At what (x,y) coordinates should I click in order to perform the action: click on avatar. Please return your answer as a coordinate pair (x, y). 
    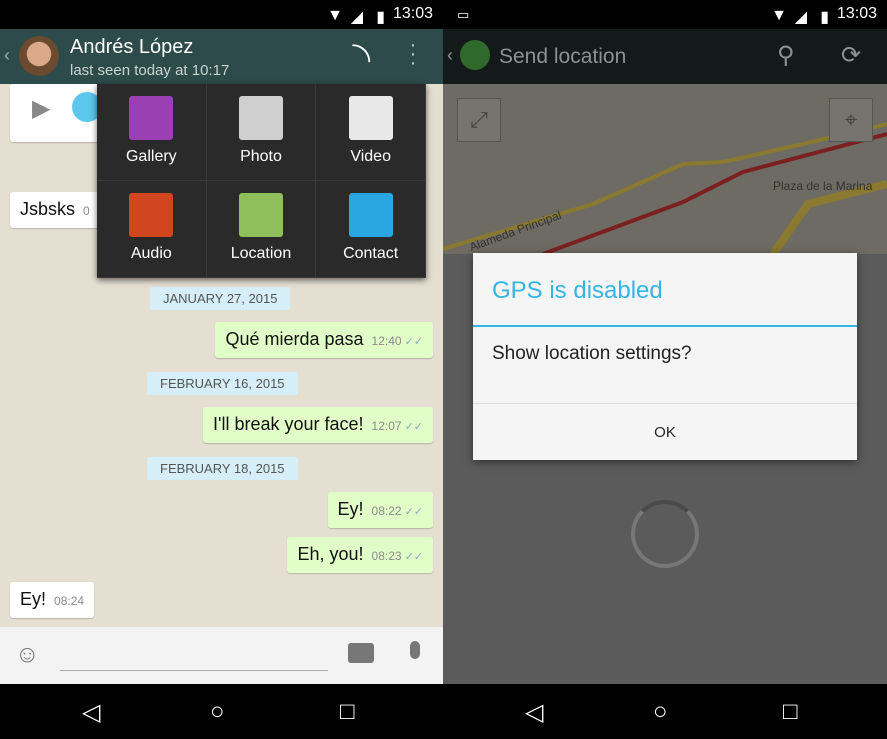
    Looking at the image, I should click on (39, 56).